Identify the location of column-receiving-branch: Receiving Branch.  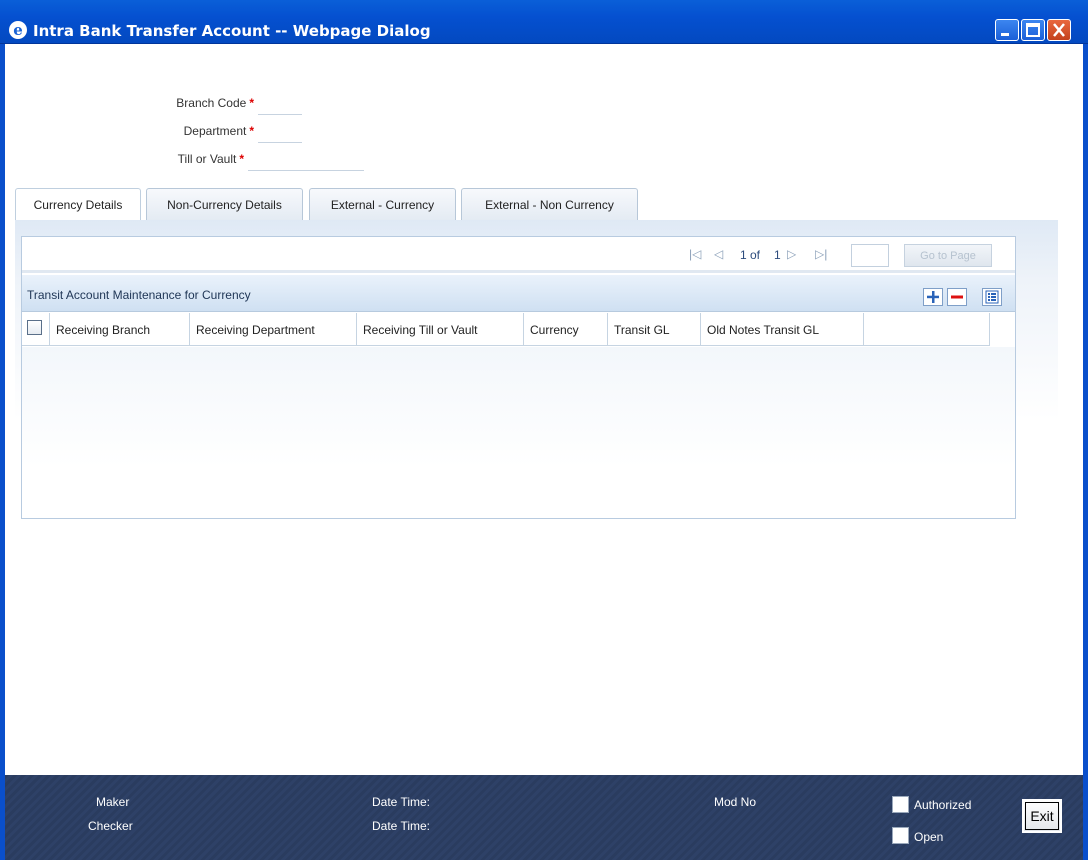
(120, 329).